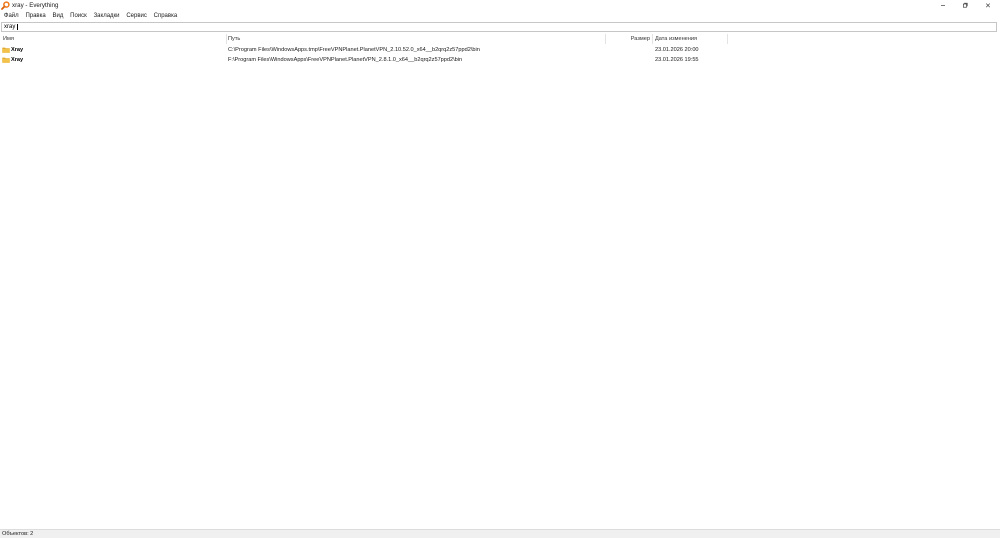  I want to click on column-header-modified: Дата изменения, so click(676, 39).